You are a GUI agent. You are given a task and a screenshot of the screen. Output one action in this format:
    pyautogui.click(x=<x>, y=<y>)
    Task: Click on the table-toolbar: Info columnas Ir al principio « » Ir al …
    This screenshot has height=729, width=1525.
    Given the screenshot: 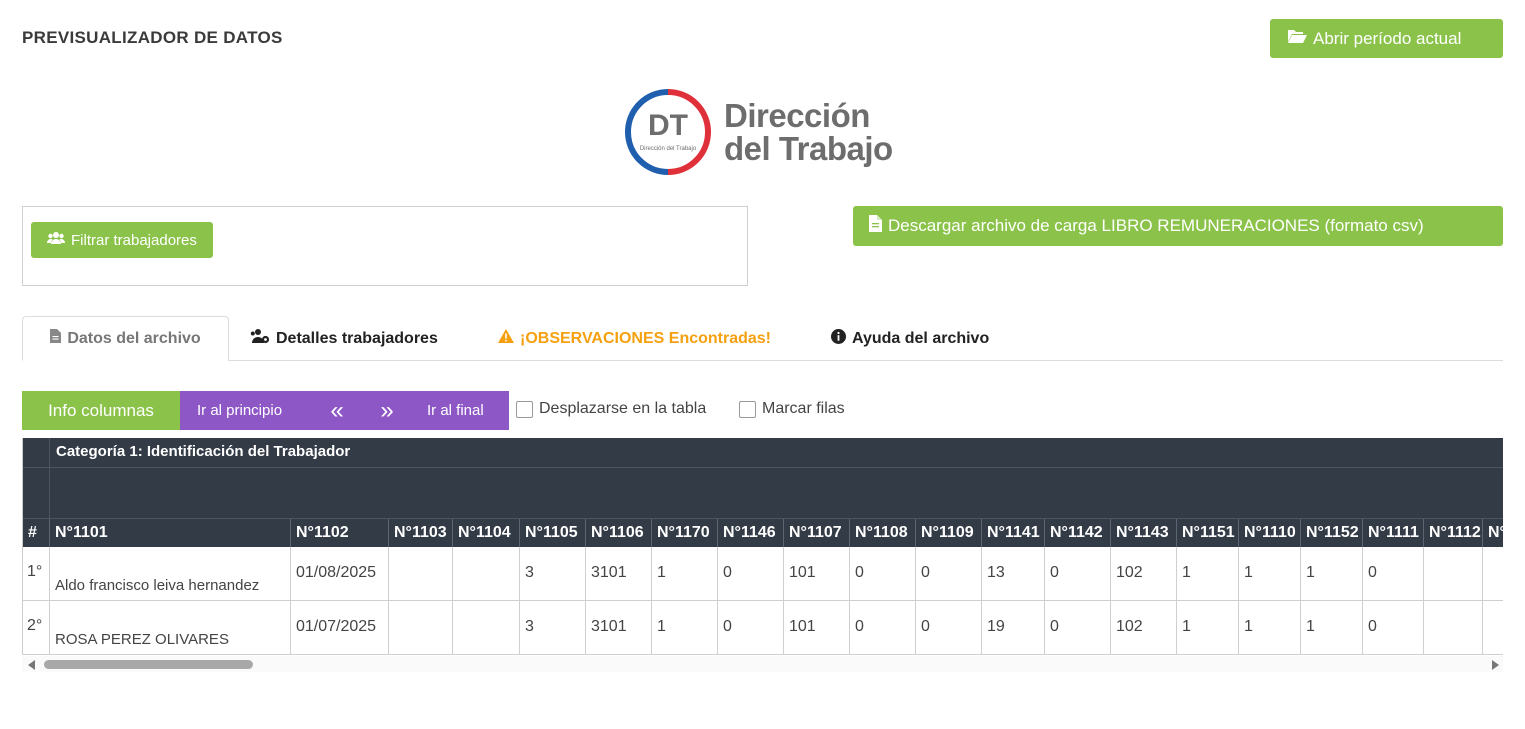 What is the action you would take?
    pyautogui.click(x=265, y=410)
    